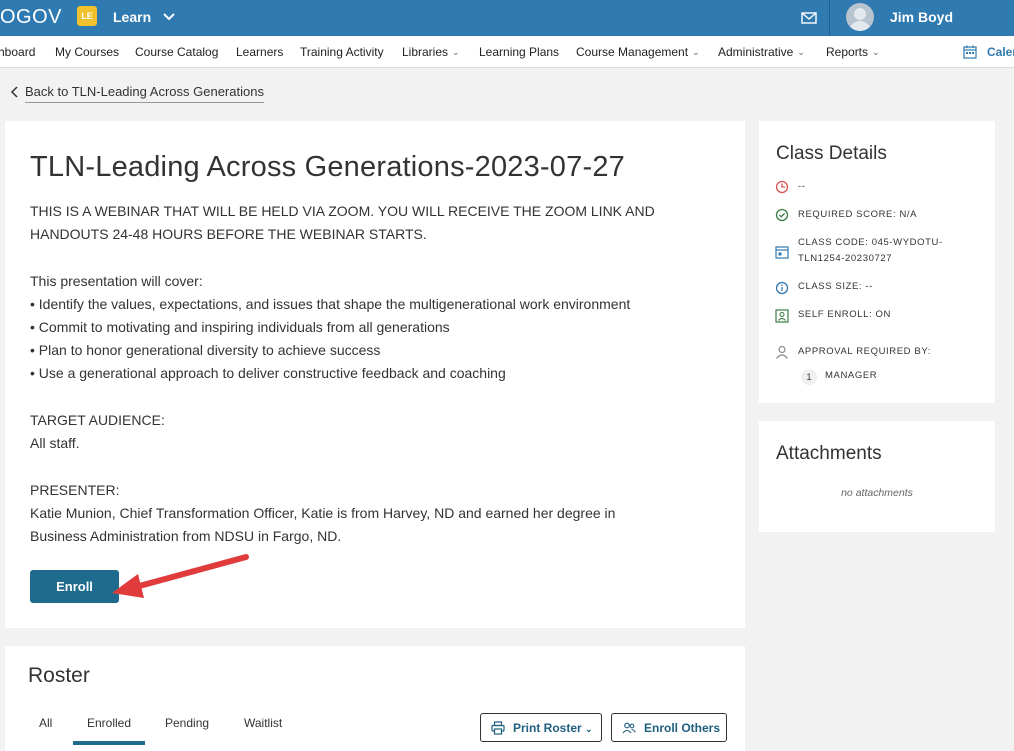 Image resolution: width=1014 pixels, height=751 pixels. What do you see at coordinates (176, 52) in the screenshot?
I see `nav-item-course-catalog: Course Catalog` at bounding box center [176, 52].